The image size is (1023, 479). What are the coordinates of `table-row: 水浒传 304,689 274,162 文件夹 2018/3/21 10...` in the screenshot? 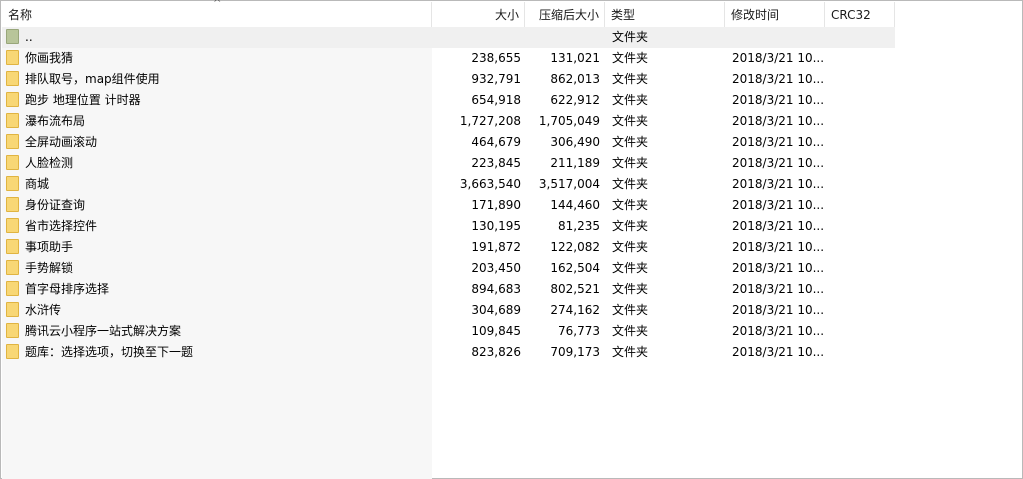 It's located at (448, 310).